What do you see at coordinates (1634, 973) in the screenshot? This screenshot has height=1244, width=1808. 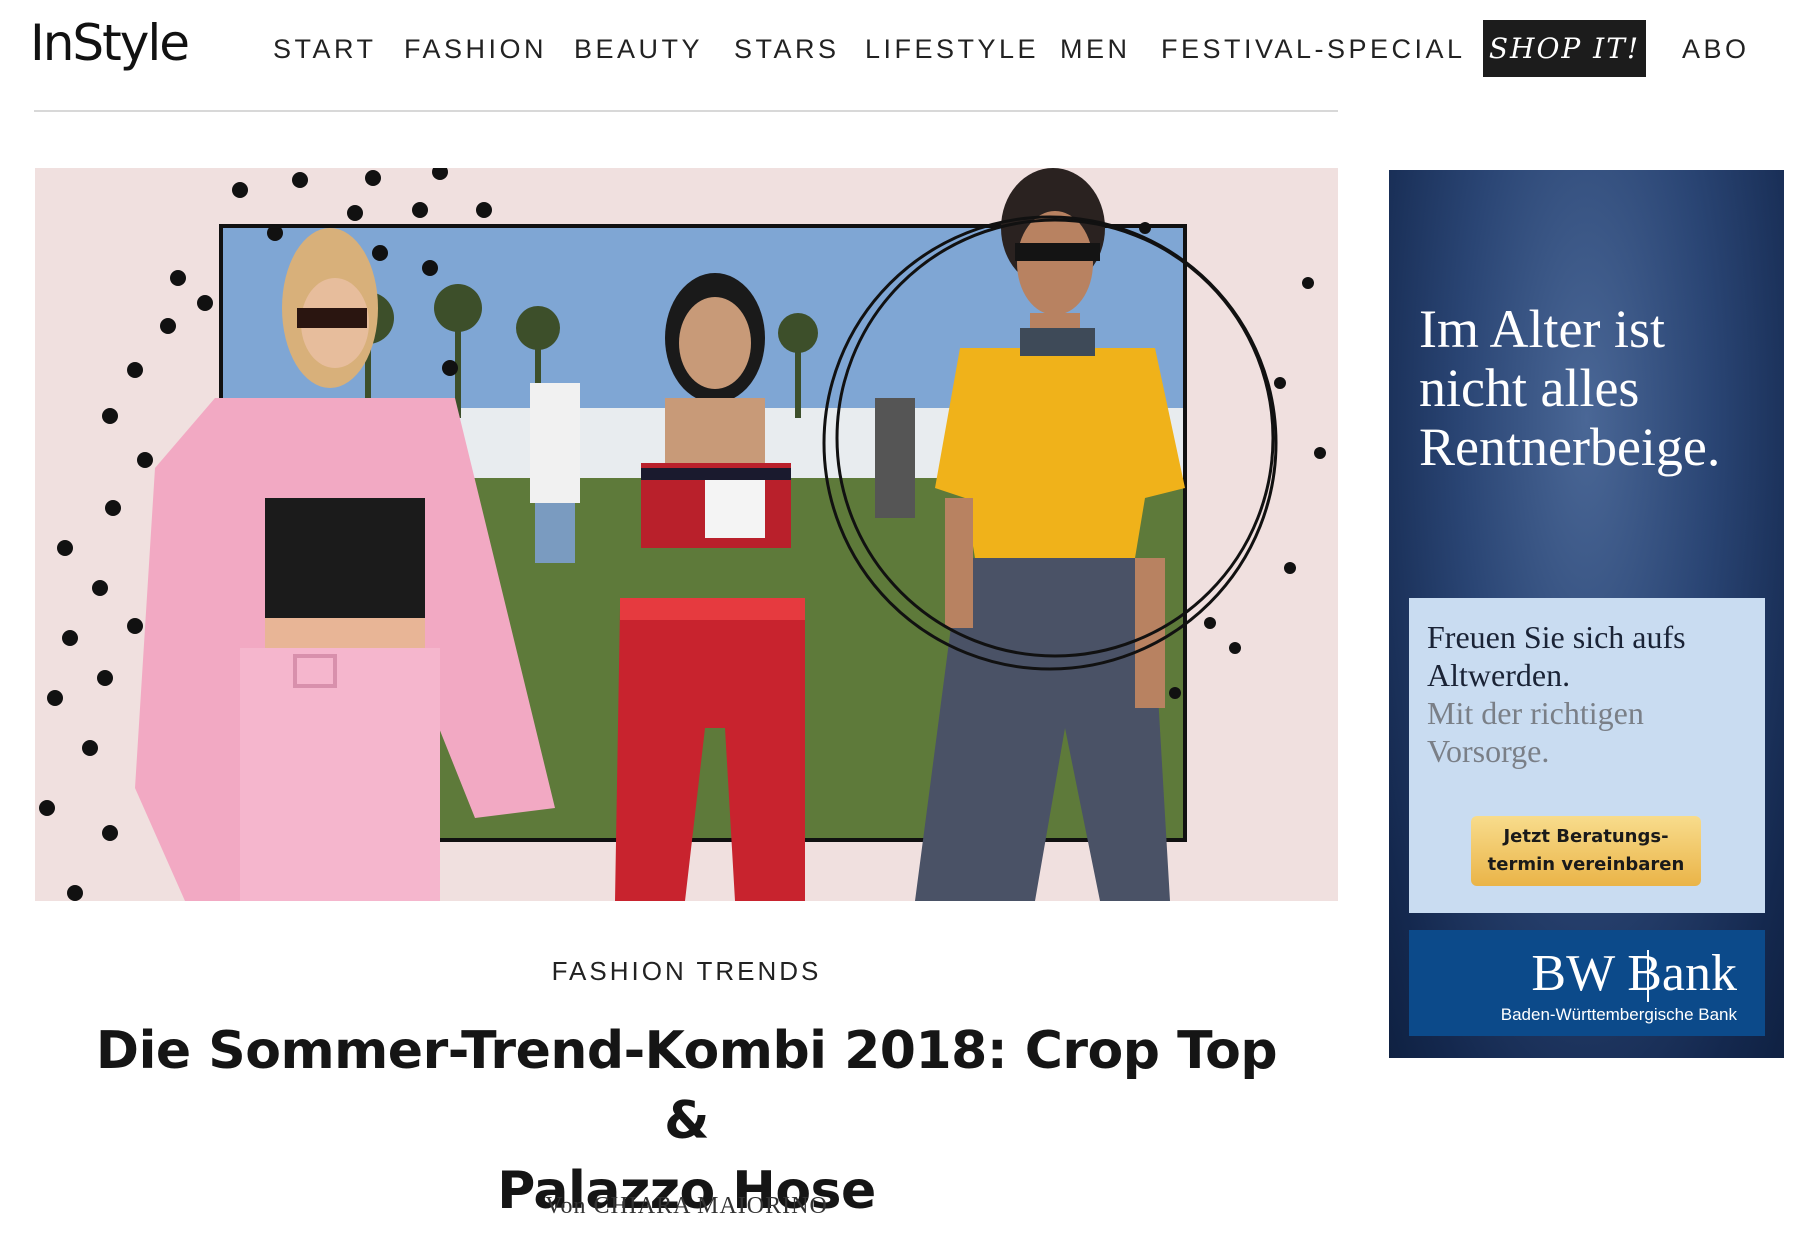 I see `bank-name: BW Bank` at bounding box center [1634, 973].